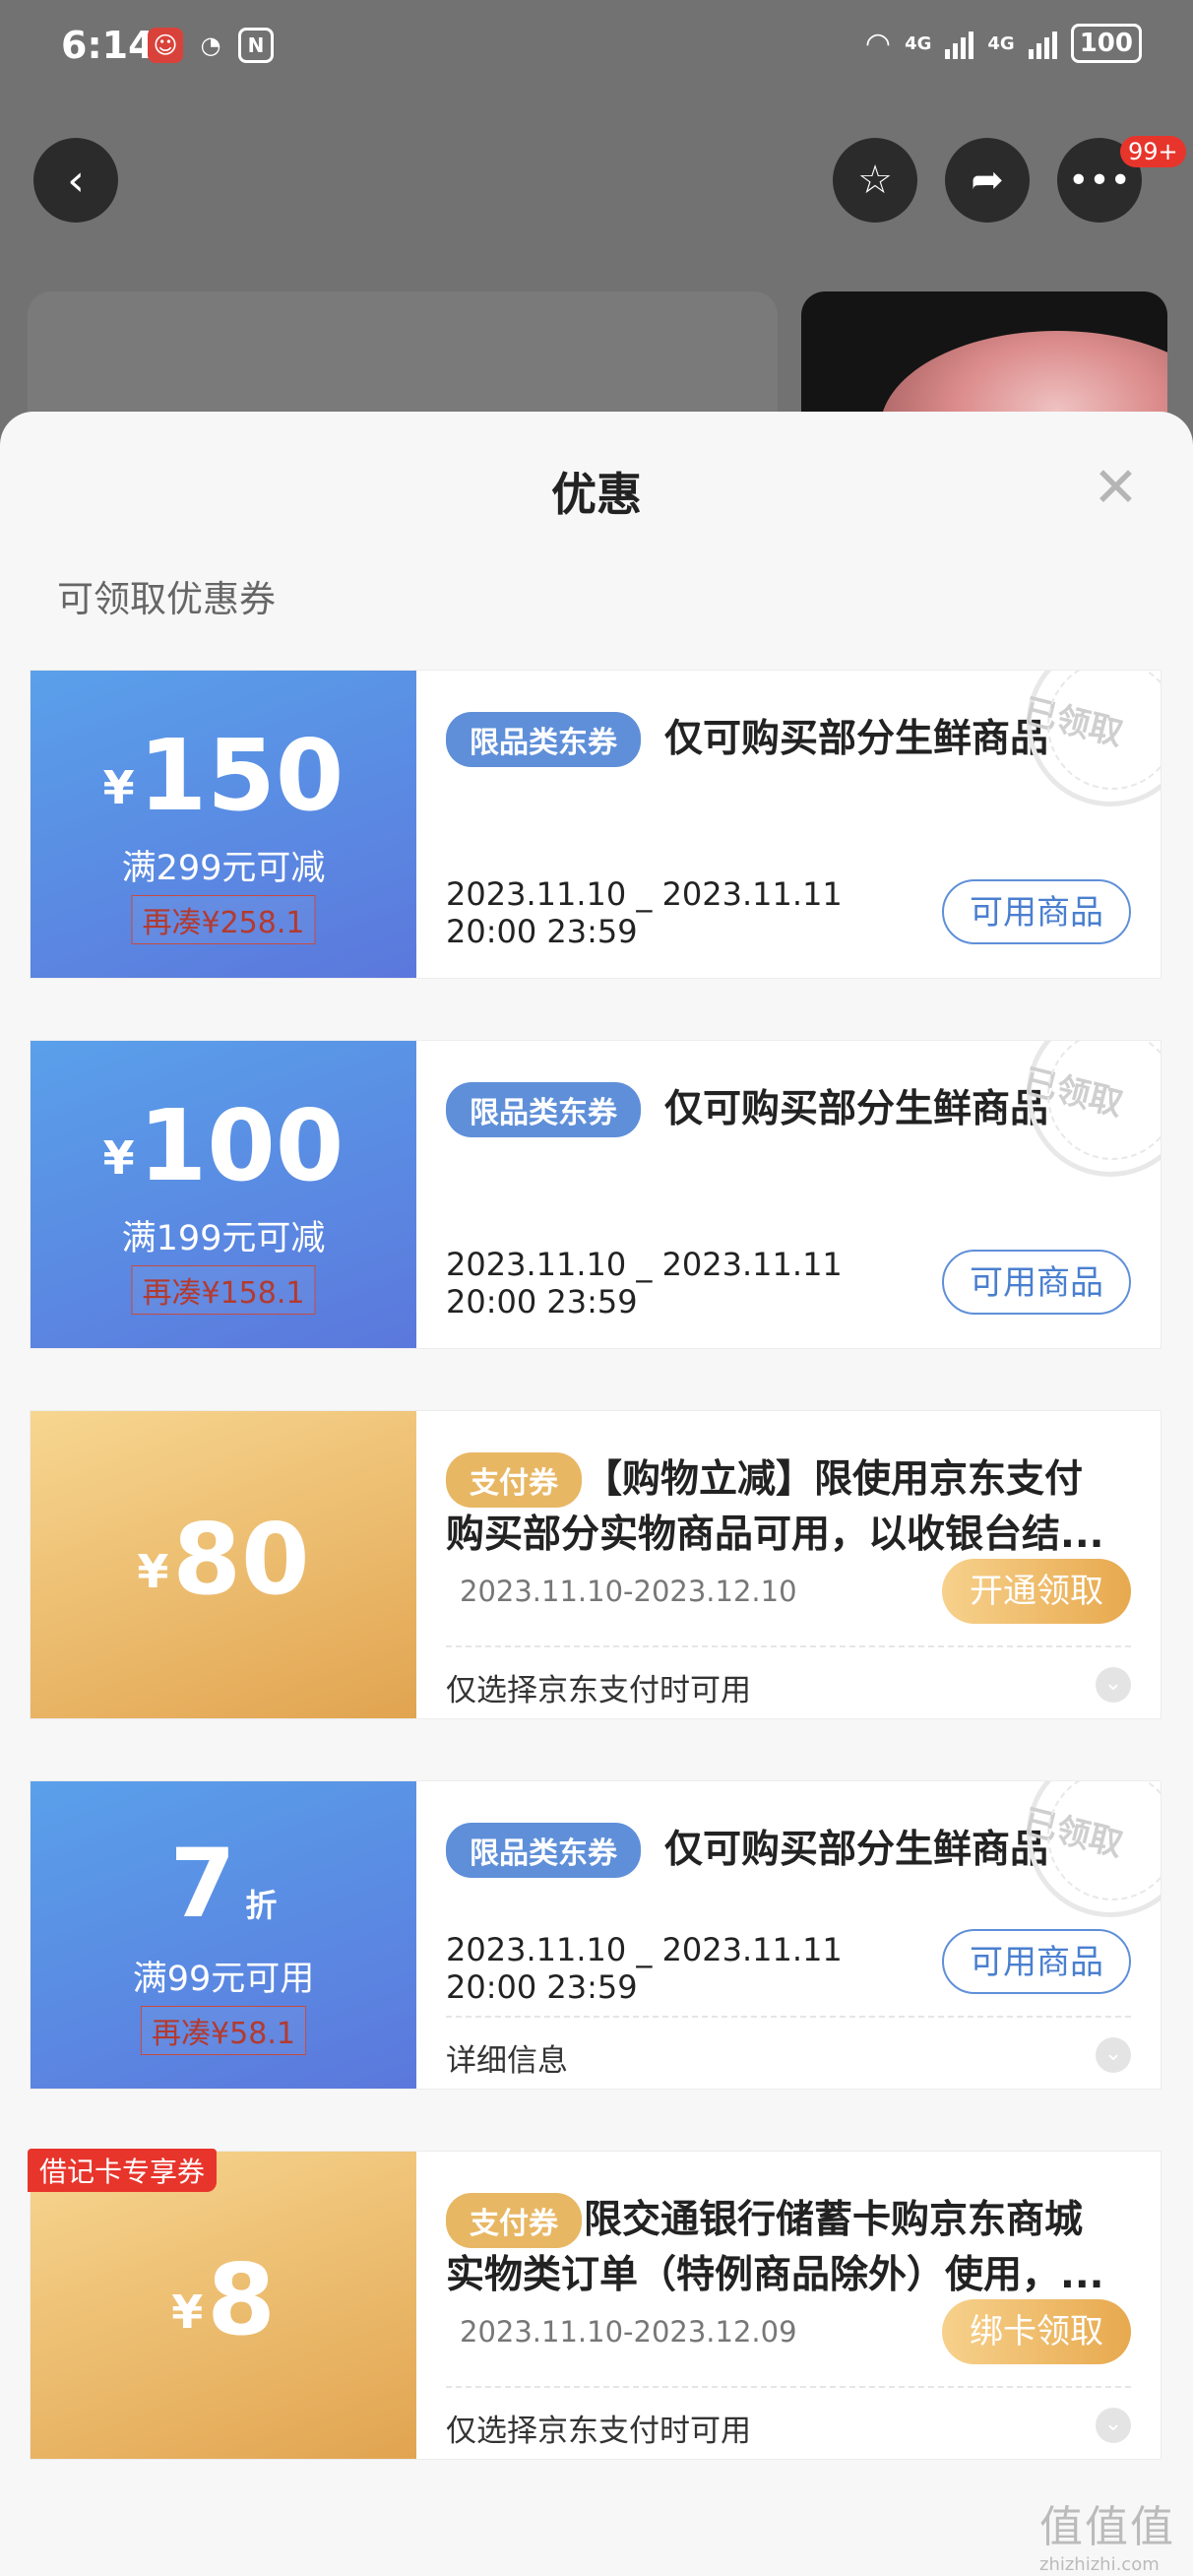 The image size is (1193, 2576). Describe the element at coordinates (223, 1884) in the screenshot. I see `coupon-amount: 7折` at that location.